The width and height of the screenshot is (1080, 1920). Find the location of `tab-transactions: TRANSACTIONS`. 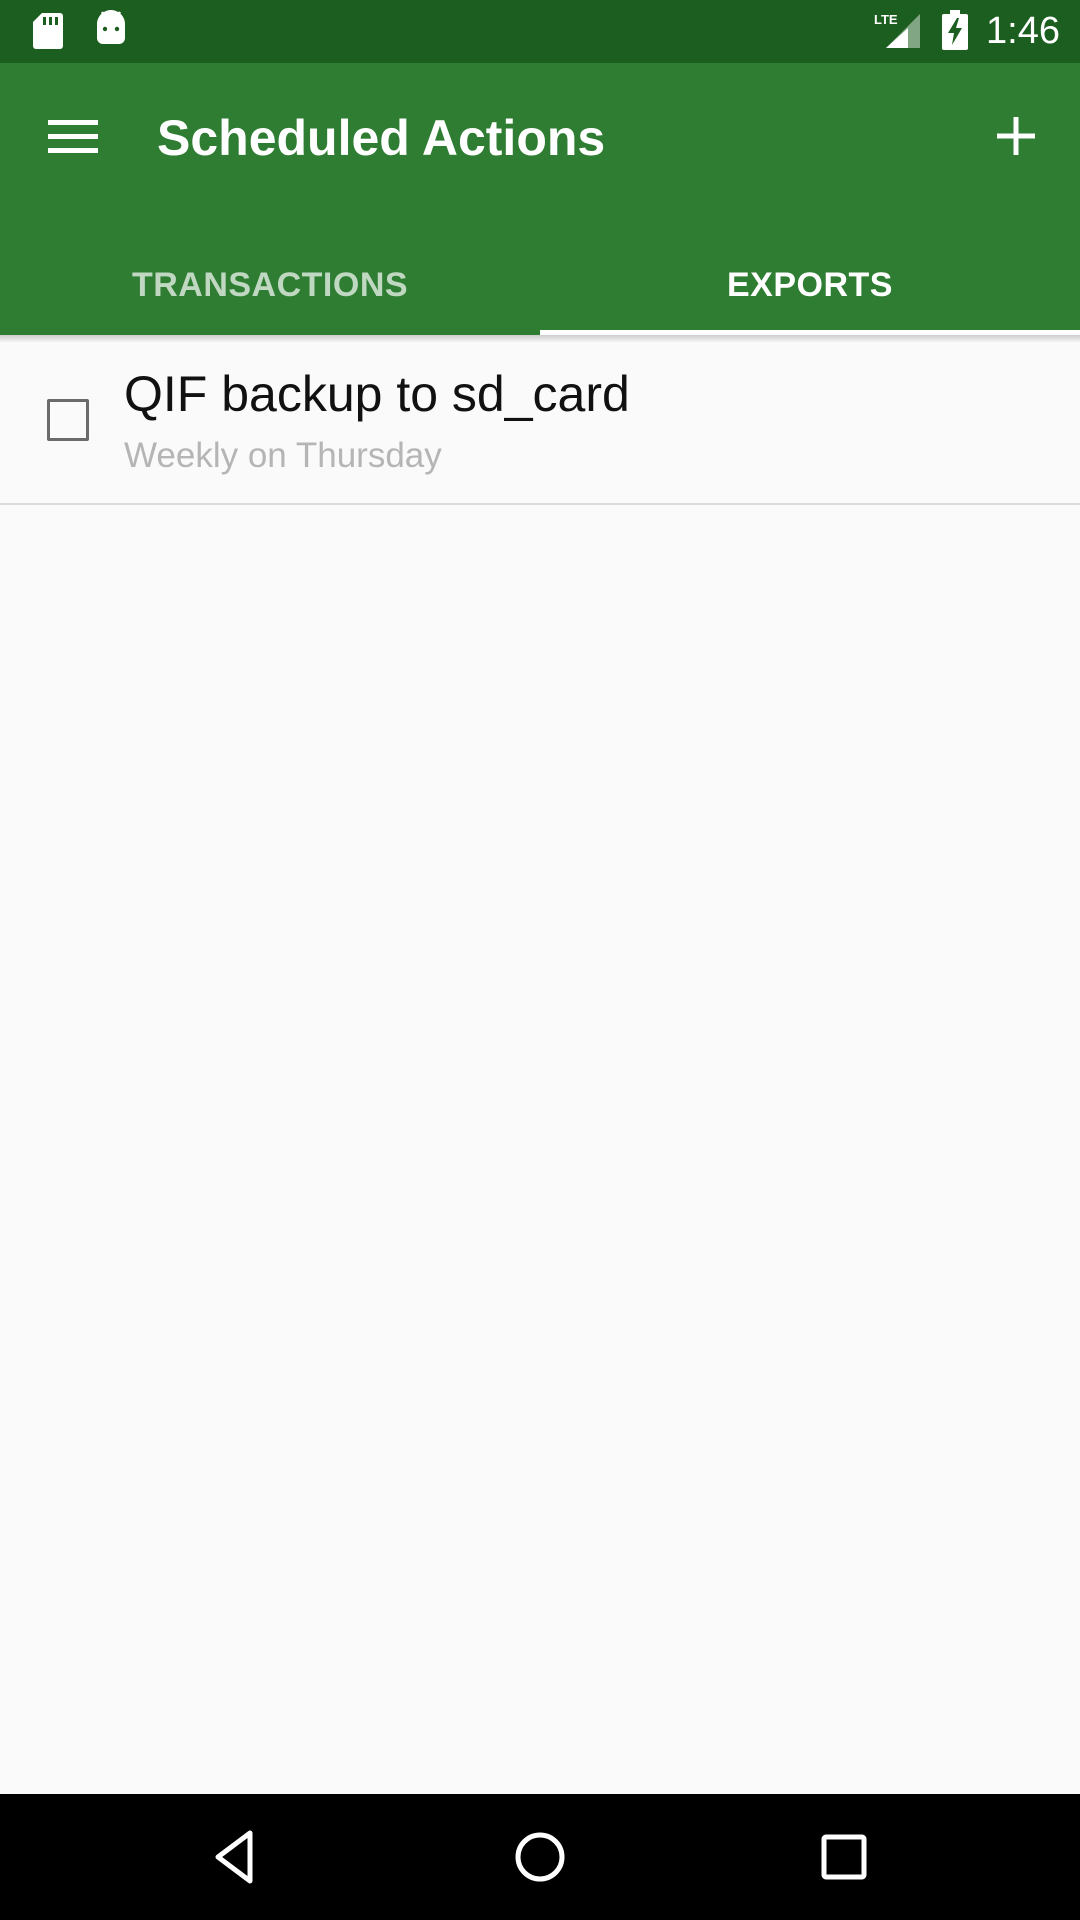

tab-transactions: TRANSACTIONS is located at coordinates (270, 285).